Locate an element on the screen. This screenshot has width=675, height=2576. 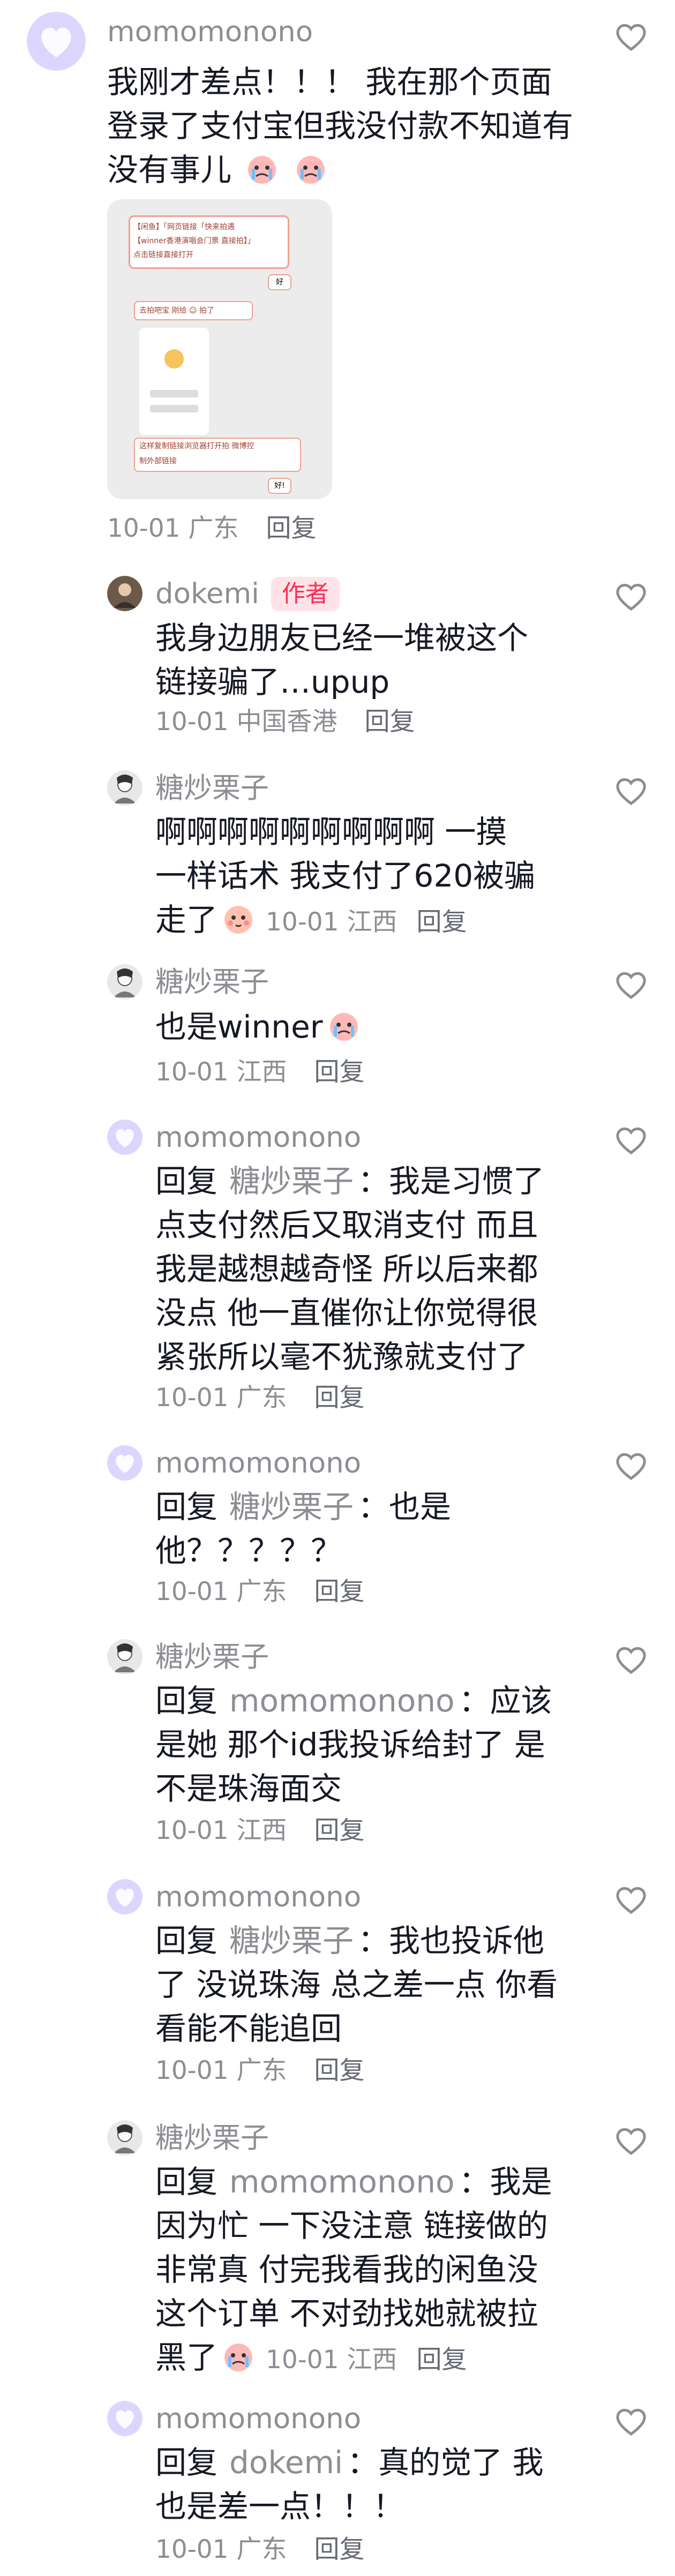
chat-line: 【winner香港演唱会门票 直接拍】」 is located at coordinates (194, 241).